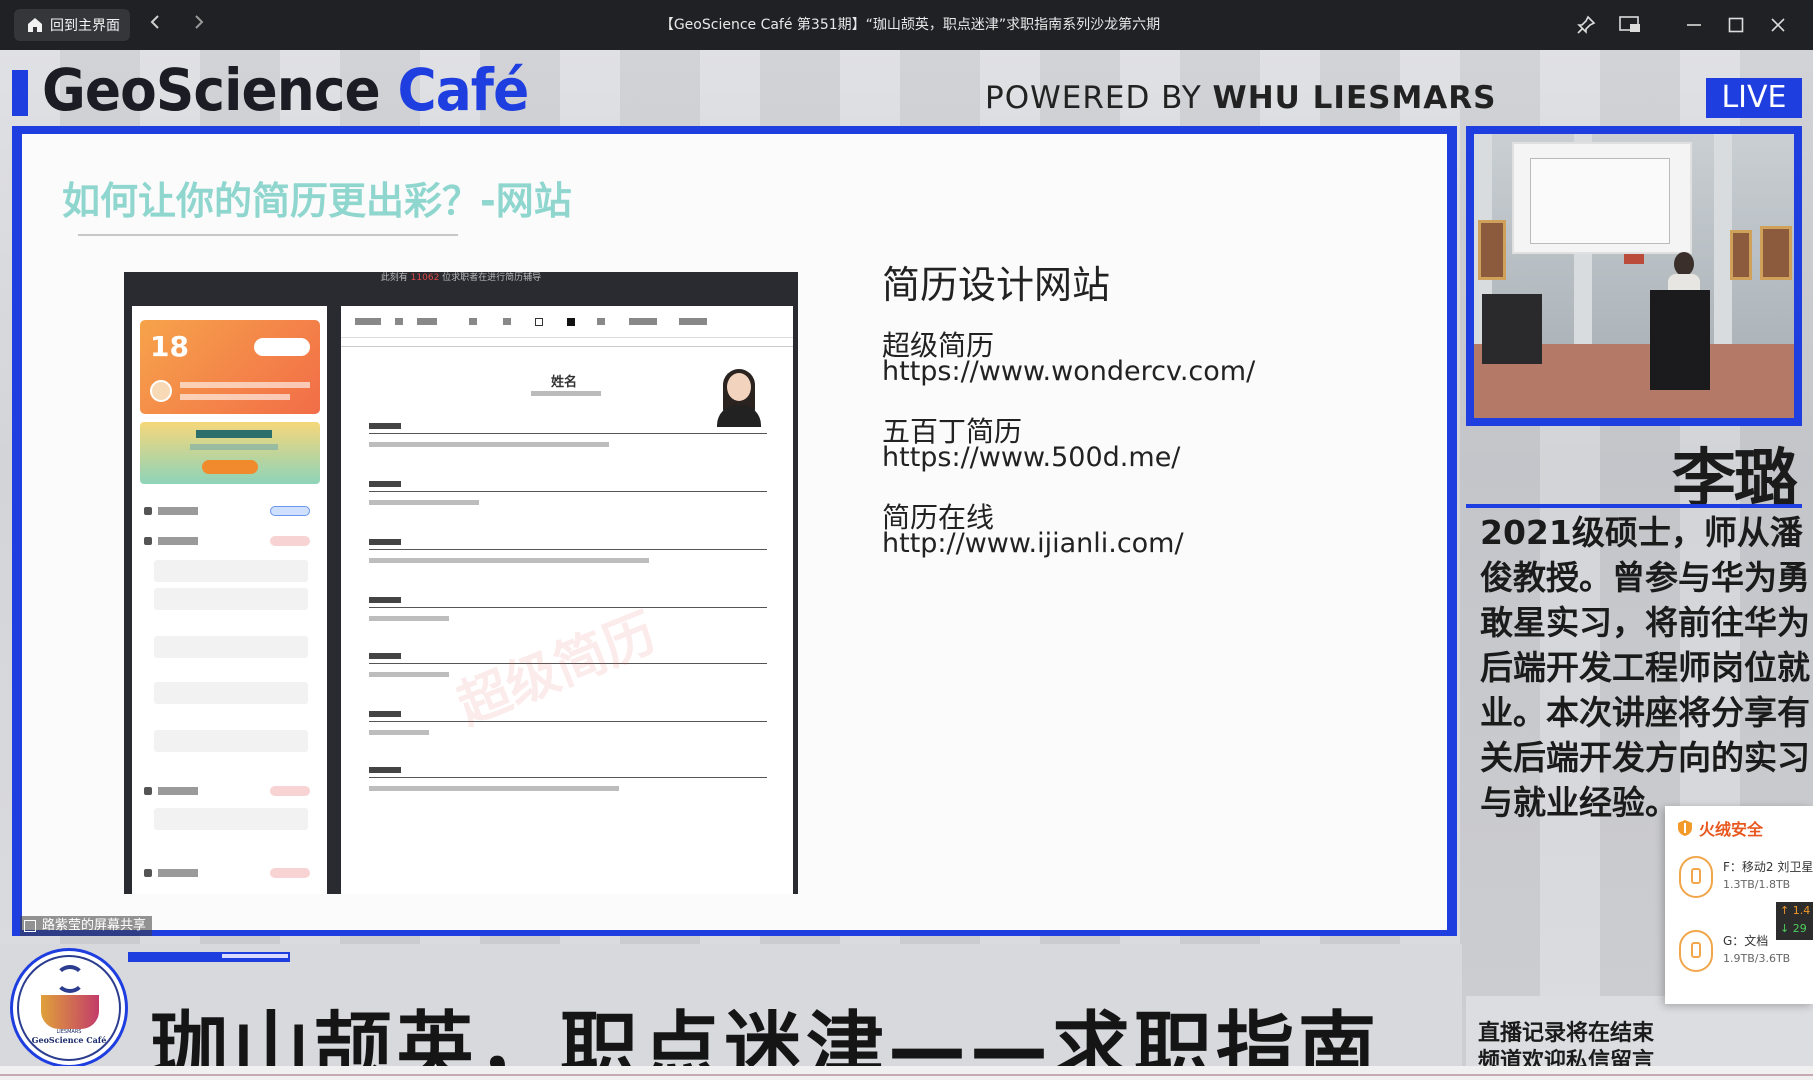 Image resolution: width=1813 pixels, height=1080 pixels. Describe the element at coordinates (69, 1040) in the screenshot. I see `logo-name: GeoScience Café` at that location.